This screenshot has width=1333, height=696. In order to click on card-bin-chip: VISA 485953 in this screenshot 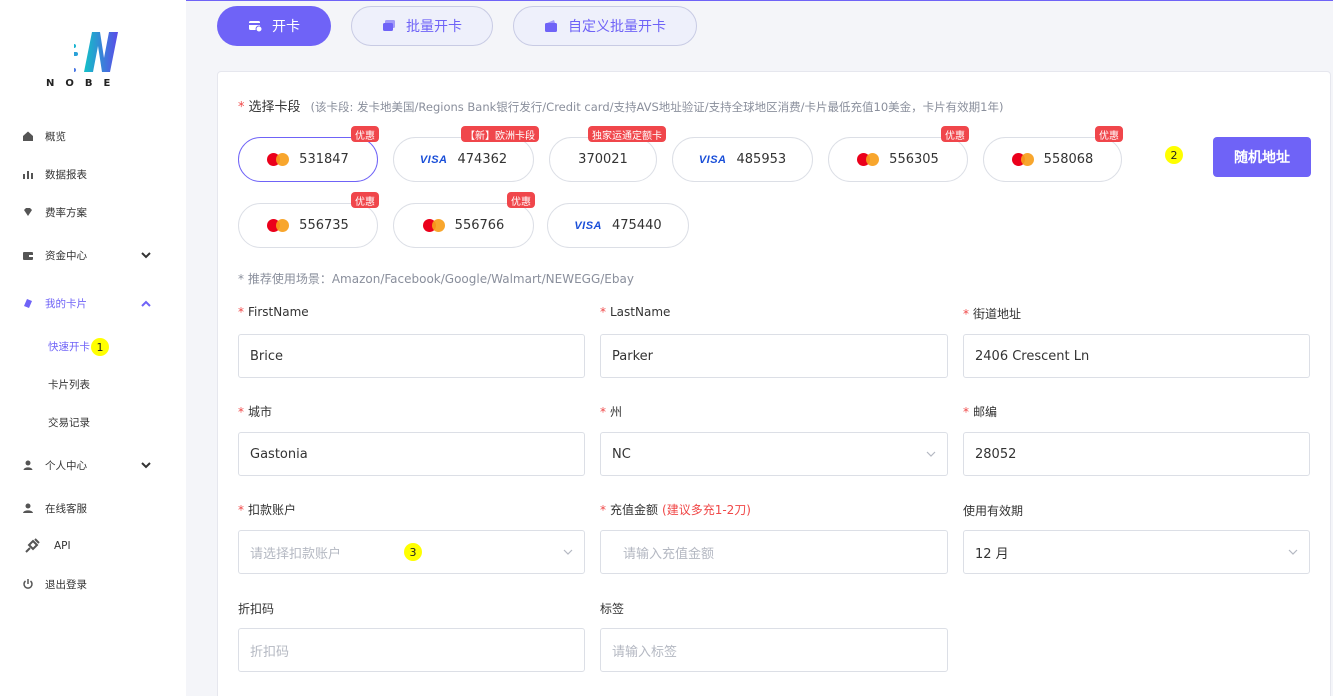, I will do `click(742, 159)`.